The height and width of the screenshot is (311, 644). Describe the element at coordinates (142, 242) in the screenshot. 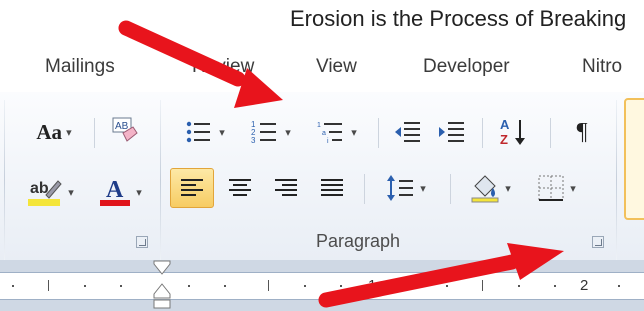

I see `font-dialog-launcher` at that location.